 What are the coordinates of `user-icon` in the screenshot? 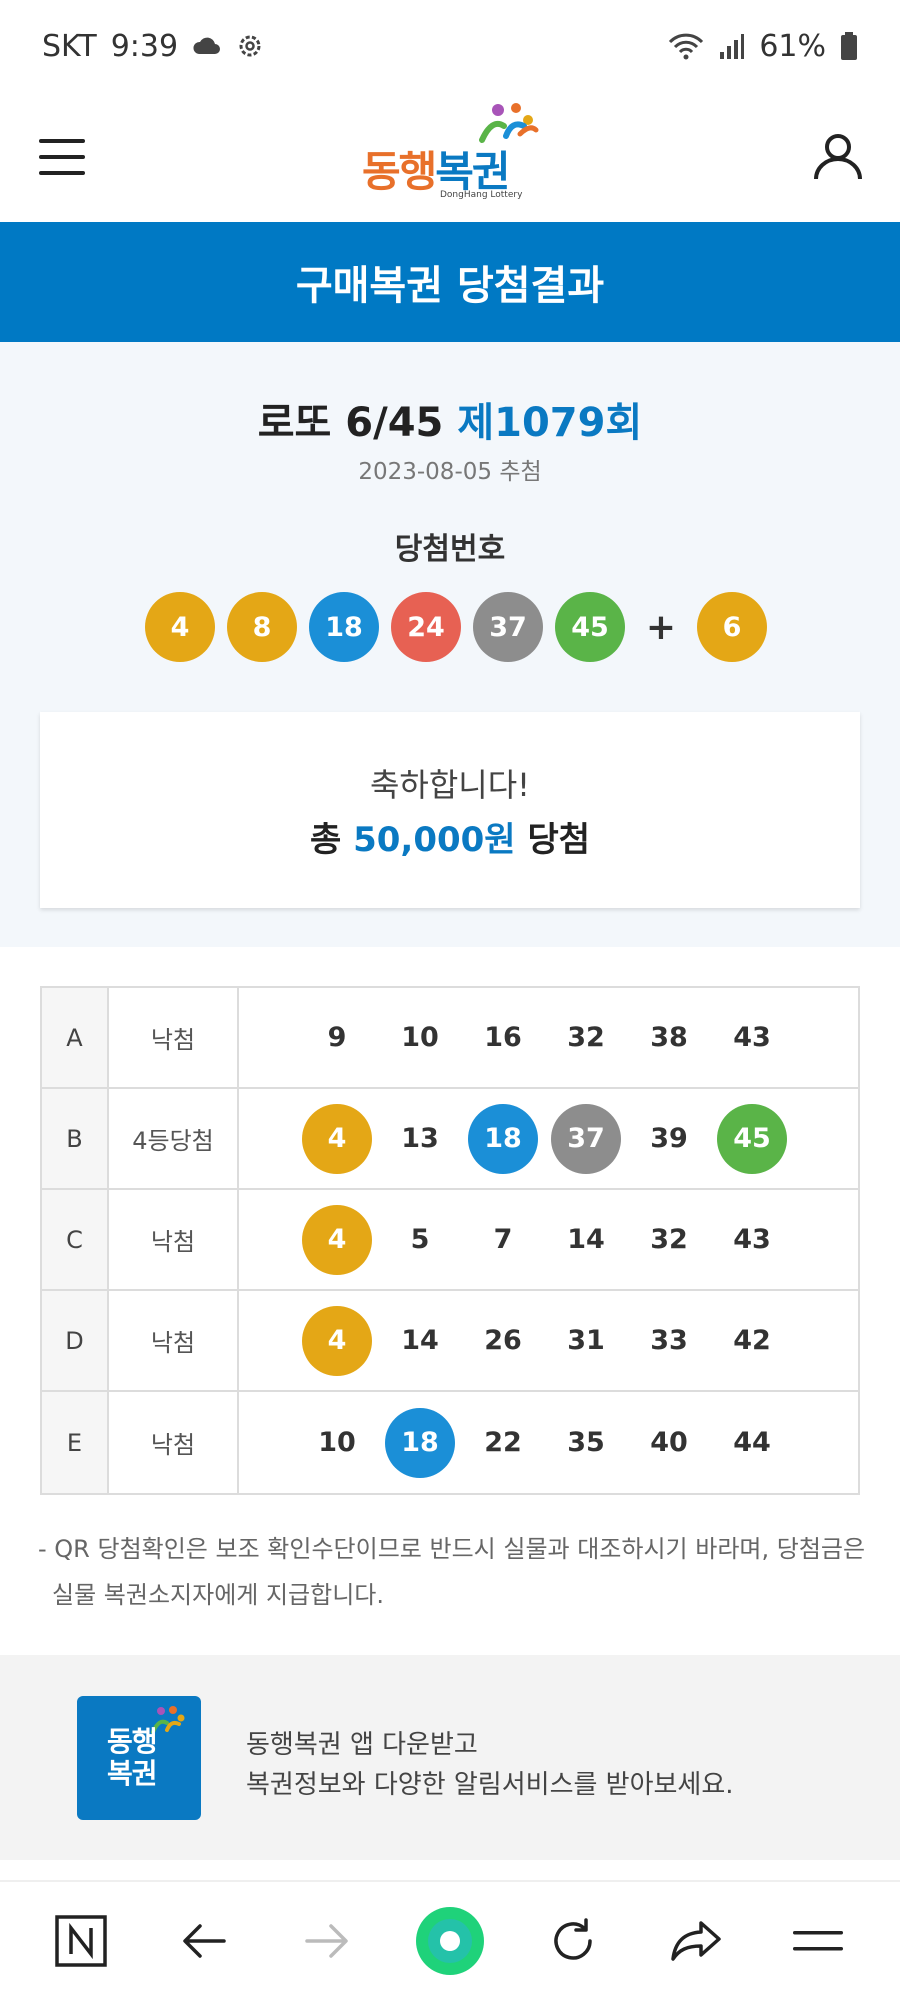 It's located at (838, 157).